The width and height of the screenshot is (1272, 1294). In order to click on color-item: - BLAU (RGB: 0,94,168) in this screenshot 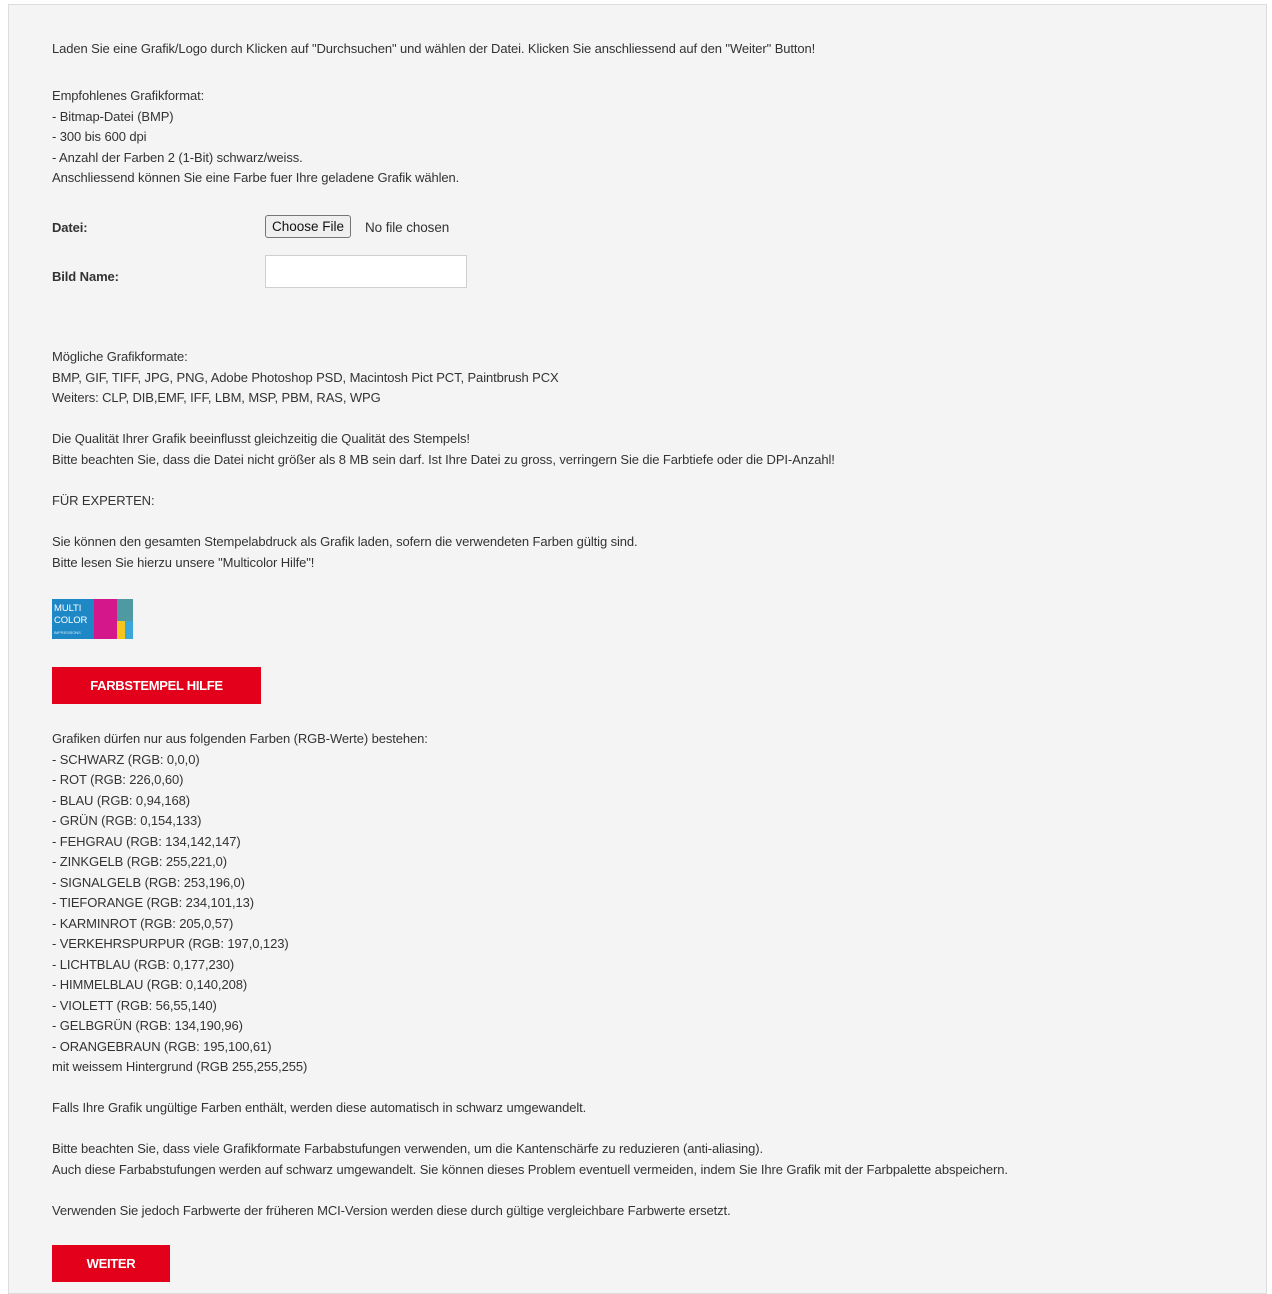, I will do `click(121, 800)`.